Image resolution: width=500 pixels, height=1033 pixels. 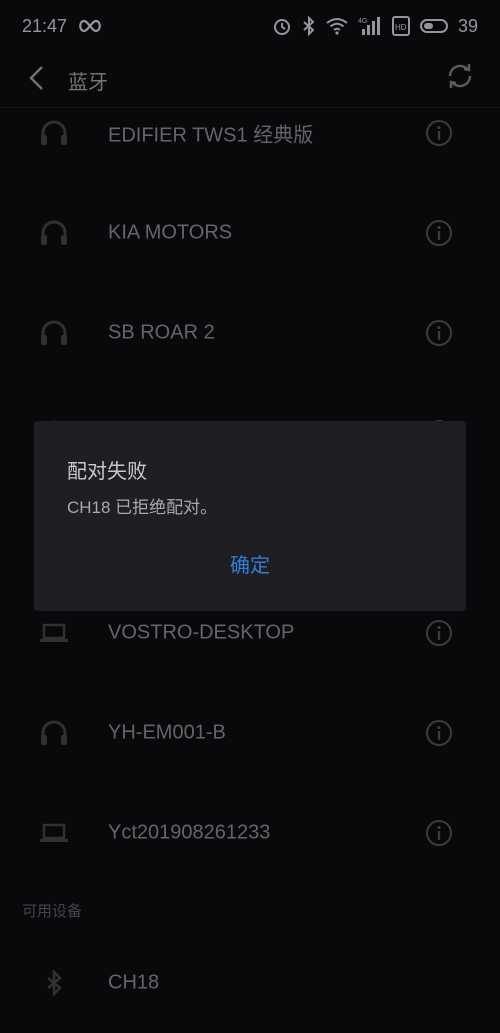 What do you see at coordinates (250, 563) in the screenshot?
I see `confirm-button: 确定` at bounding box center [250, 563].